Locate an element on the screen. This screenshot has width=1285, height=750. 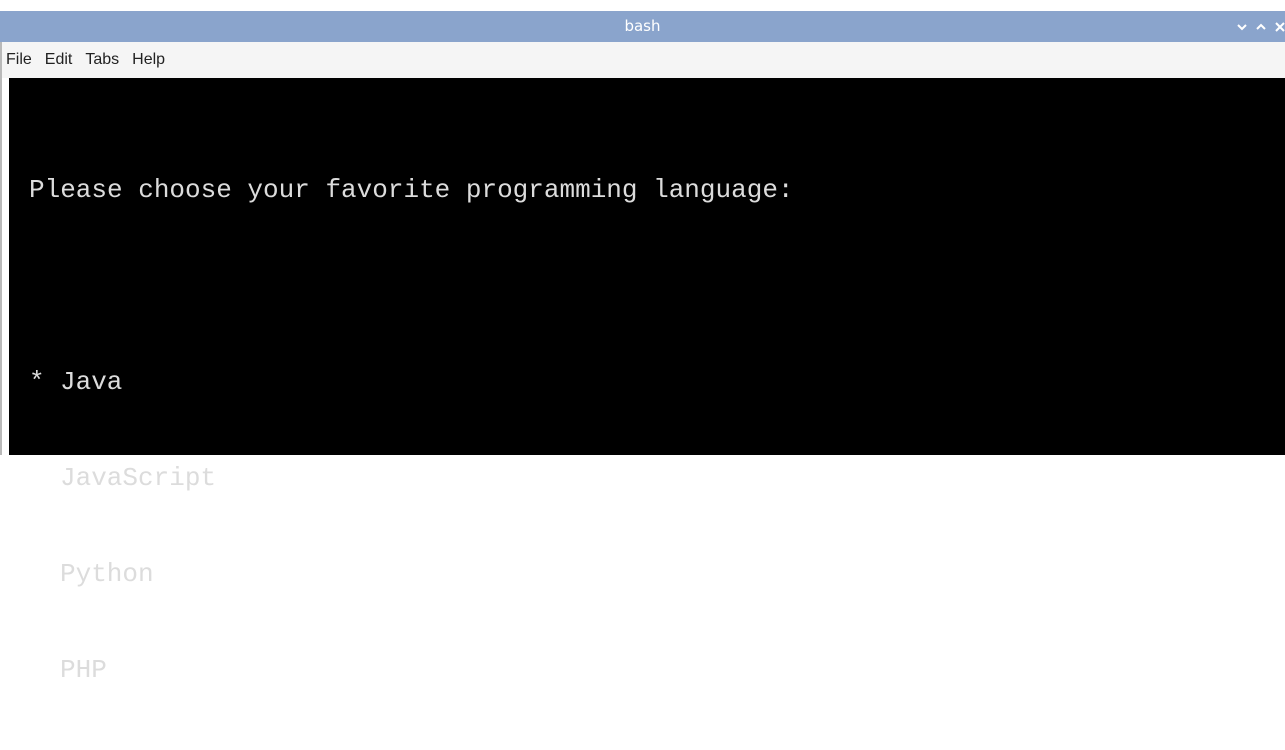
chevron-up-icon is located at coordinates (1261, 27).